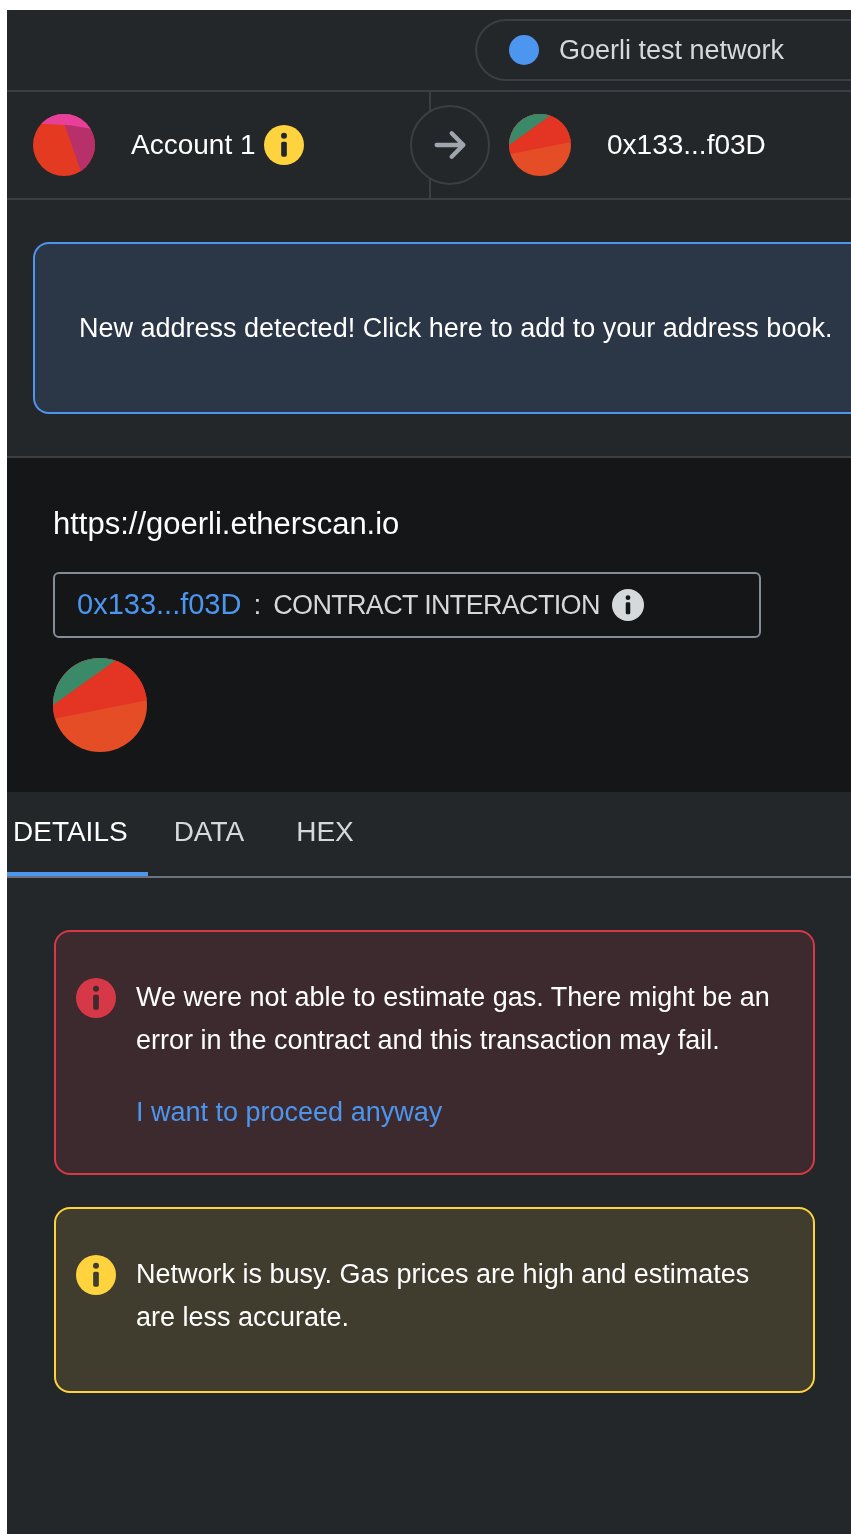 This screenshot has height=1534, width=851. What do you see at coordinates (193, 145) in the screenshot?
I see `account-name: Account 1` at bounding box center [193, 145].